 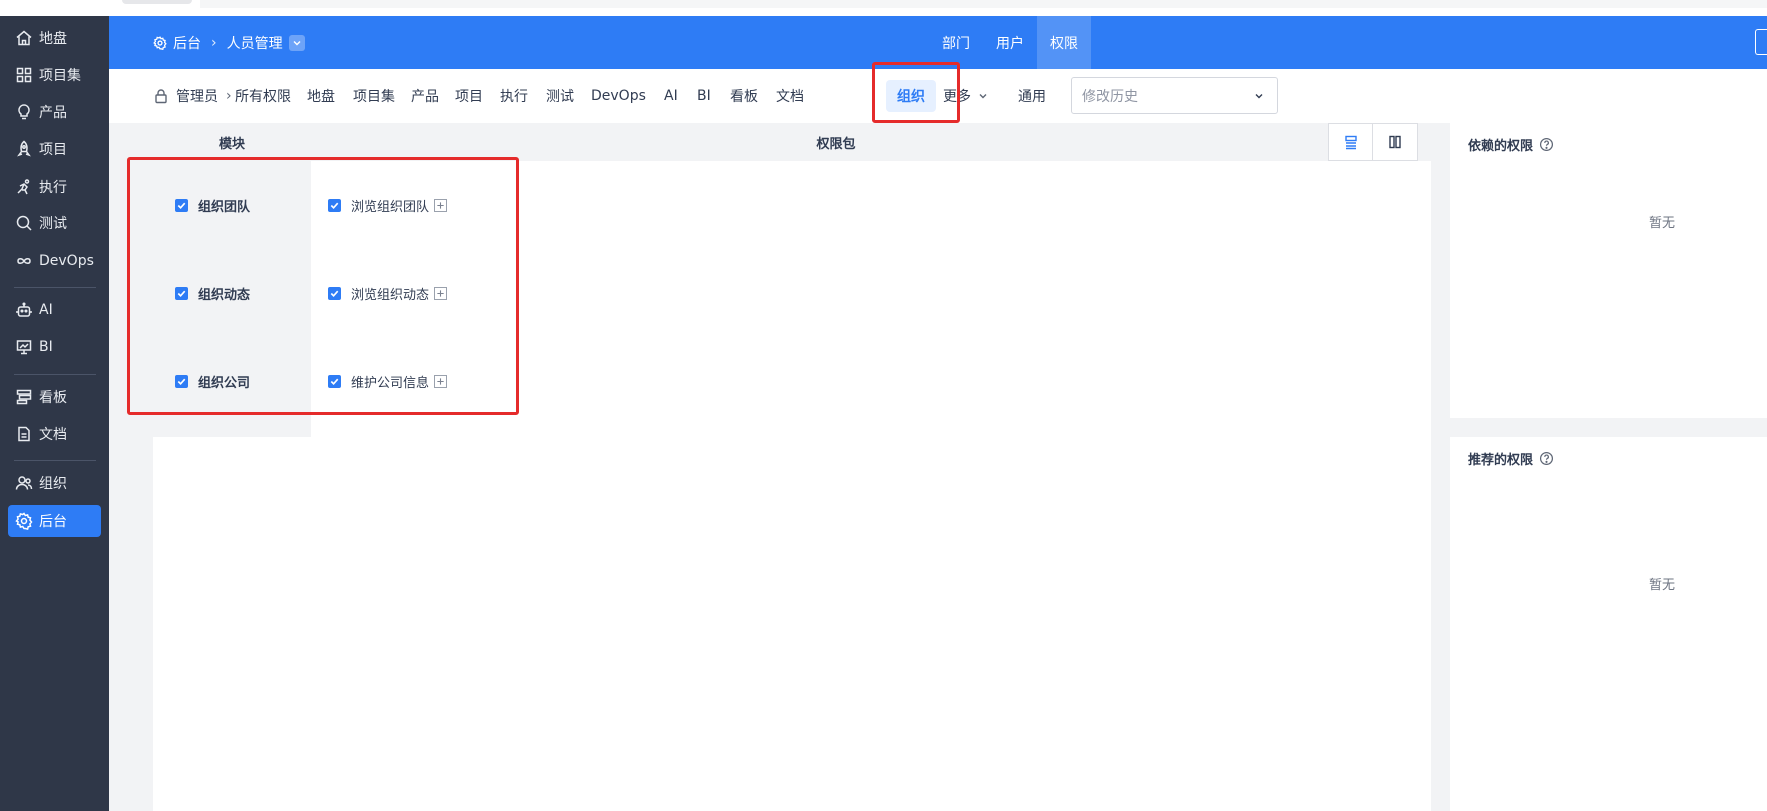 What do you see at coordinates (54, 187) in the screenshot?
I see `sidebar-item-execution: 执行` at bounding box center [54, 187].